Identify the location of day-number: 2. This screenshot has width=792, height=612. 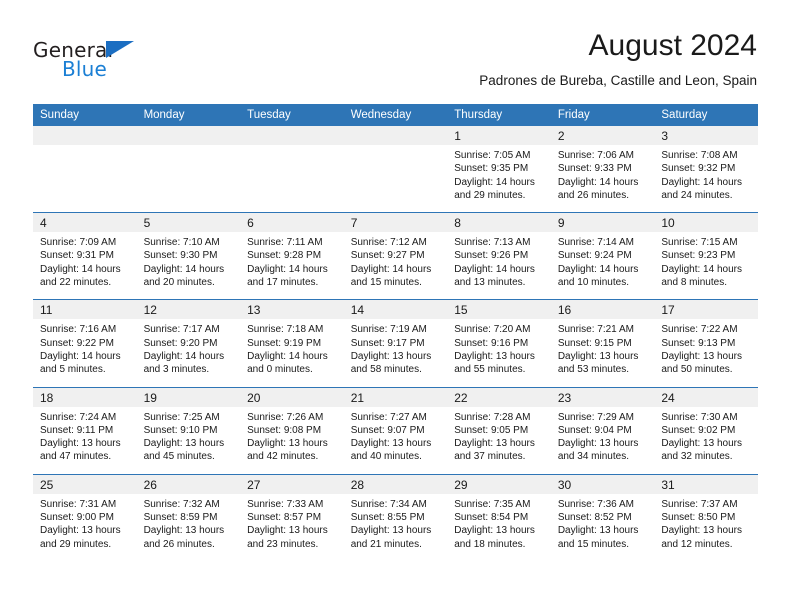
(602, 135).